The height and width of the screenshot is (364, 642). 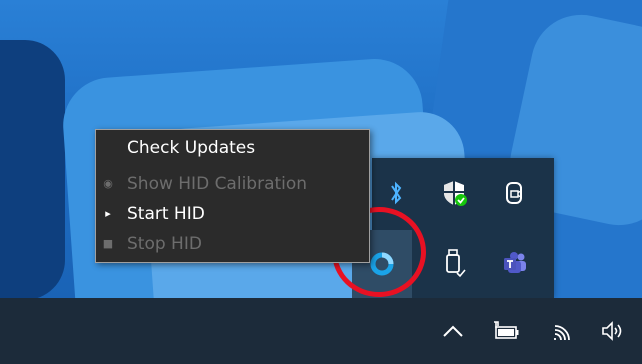 I want to click on menu-item-start-hid: ▸ Start HID, so click(x=232, y=214).